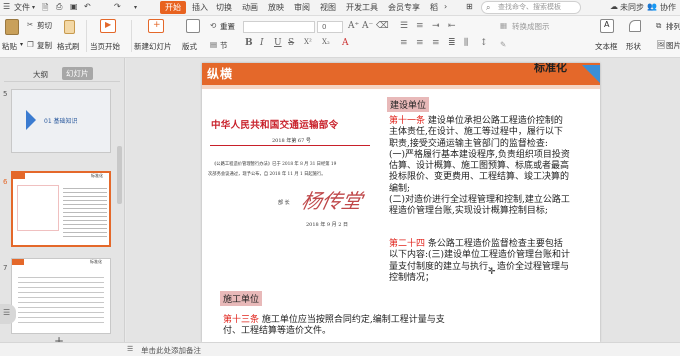 The width and height of the screenshot is (680, 356). I want to click on numbering-icon: ≡, so click(420, 26).